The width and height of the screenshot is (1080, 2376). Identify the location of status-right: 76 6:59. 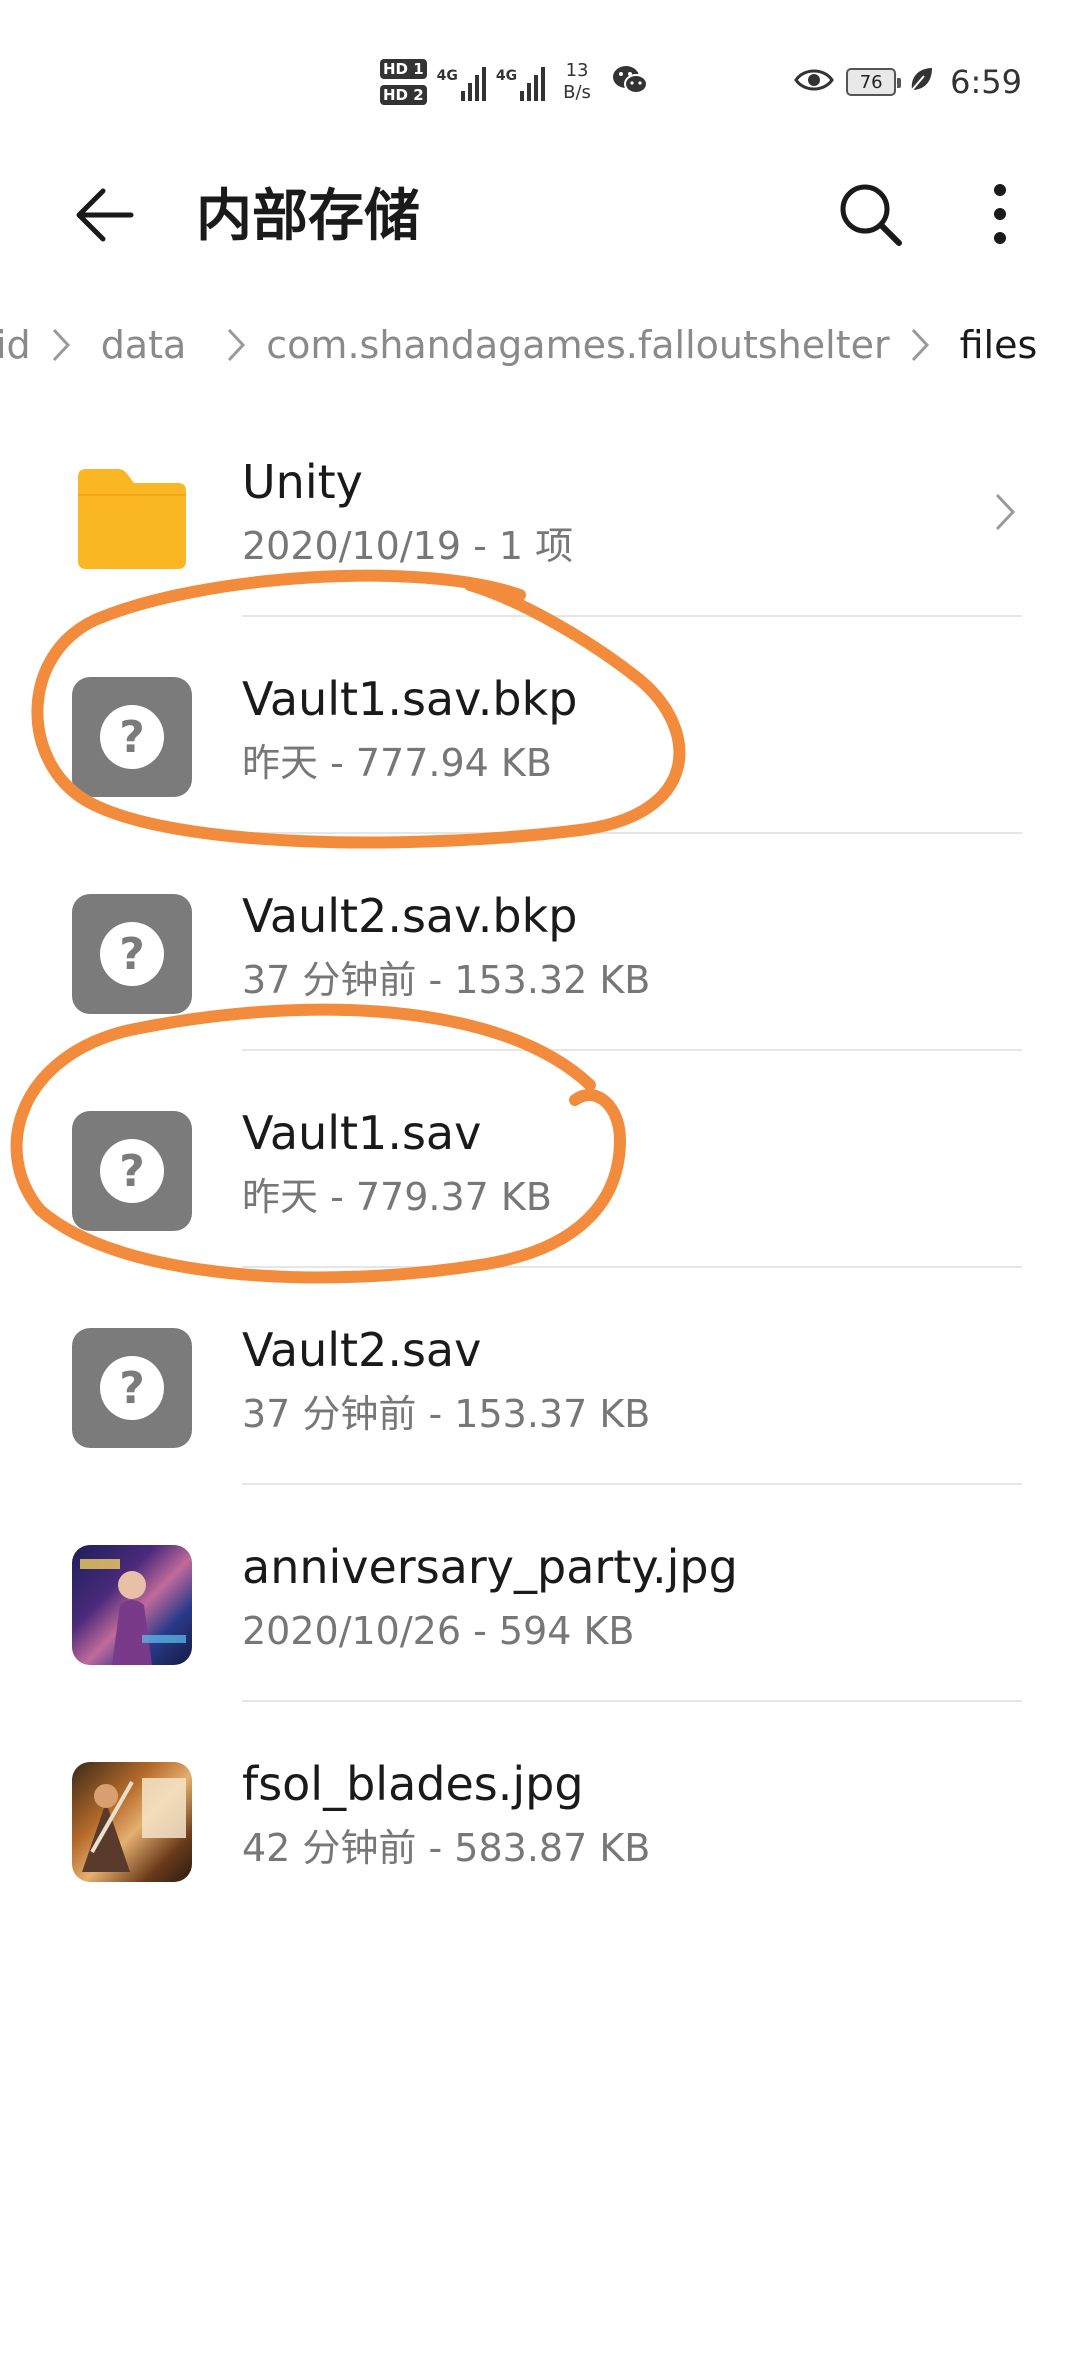
(908, 82).